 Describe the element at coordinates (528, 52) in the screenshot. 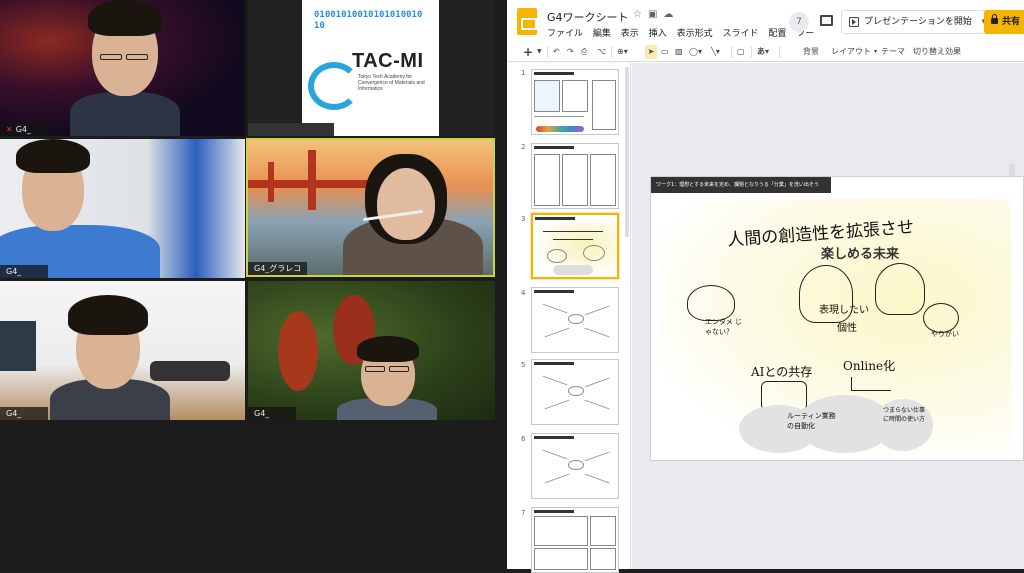

I see `new-slide-button: +` at that location.